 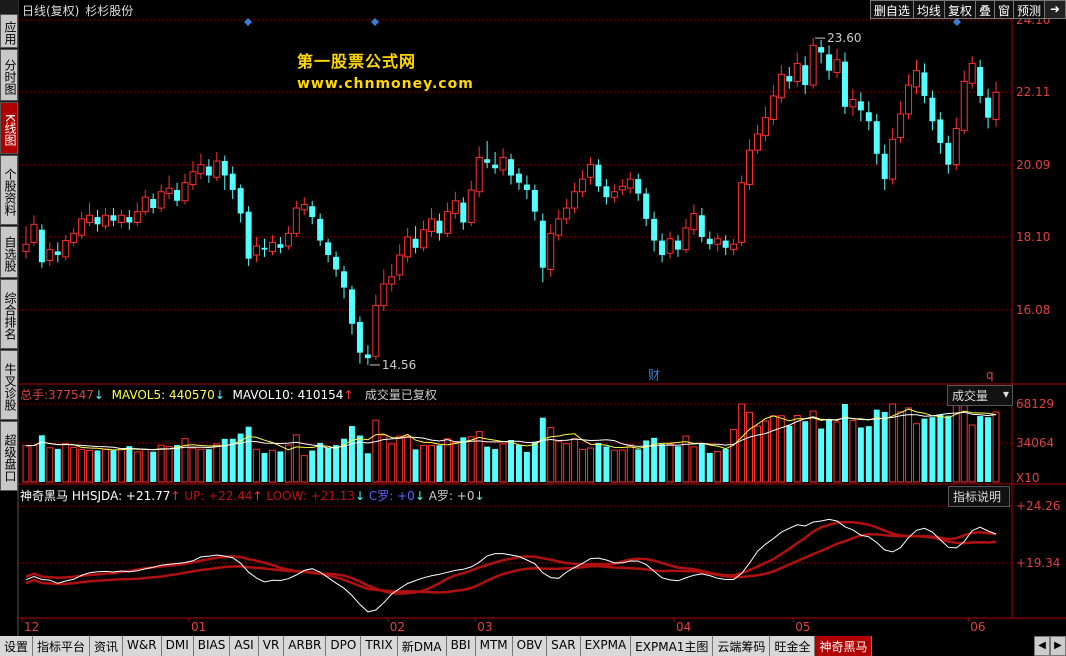 What do you see at coordinates (980, 395) in the screenshot?
I see `volume-indicator-select: 成交量 ▾` at bounding box center [980, 395].